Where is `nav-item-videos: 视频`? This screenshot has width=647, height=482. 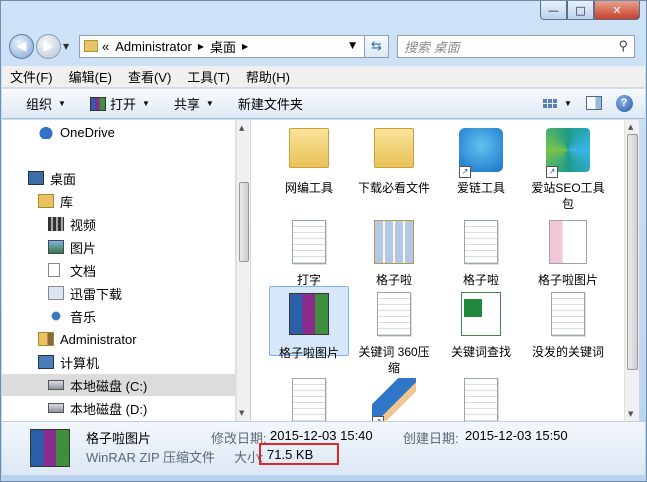
nav-item-videos: 视频 is located at coordinates (118, 224).